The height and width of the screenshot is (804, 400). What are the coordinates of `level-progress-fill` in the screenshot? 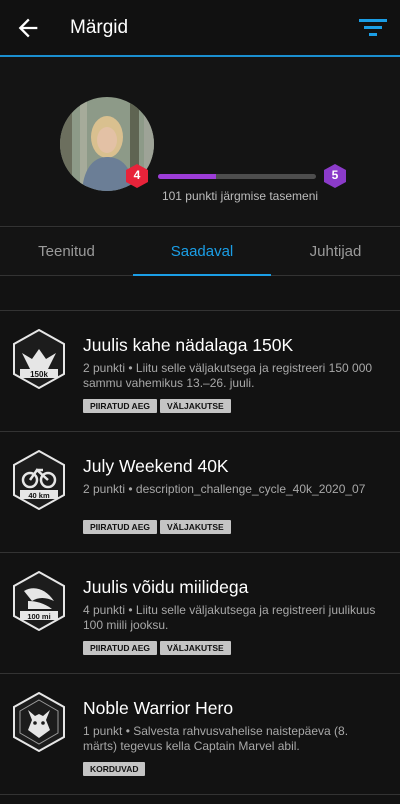 It's located at (187, 176).